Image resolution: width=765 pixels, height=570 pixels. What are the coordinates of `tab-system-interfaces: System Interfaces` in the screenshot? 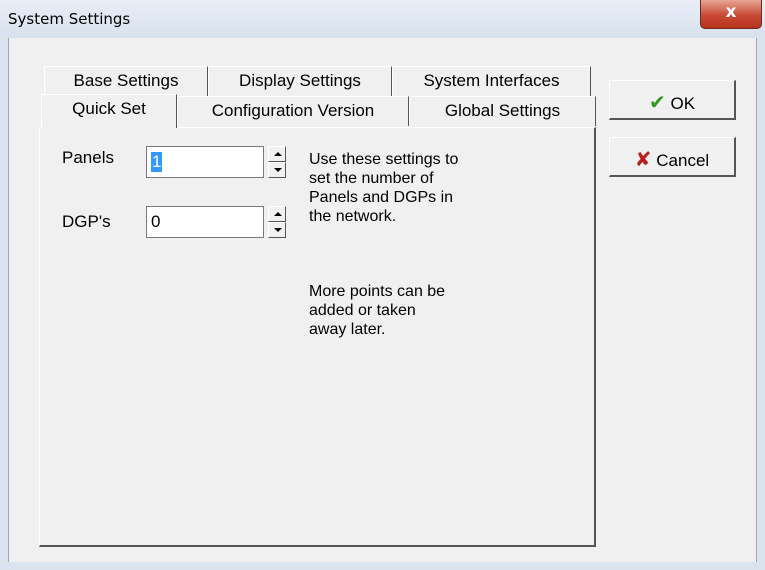 It's located at (491, 81).